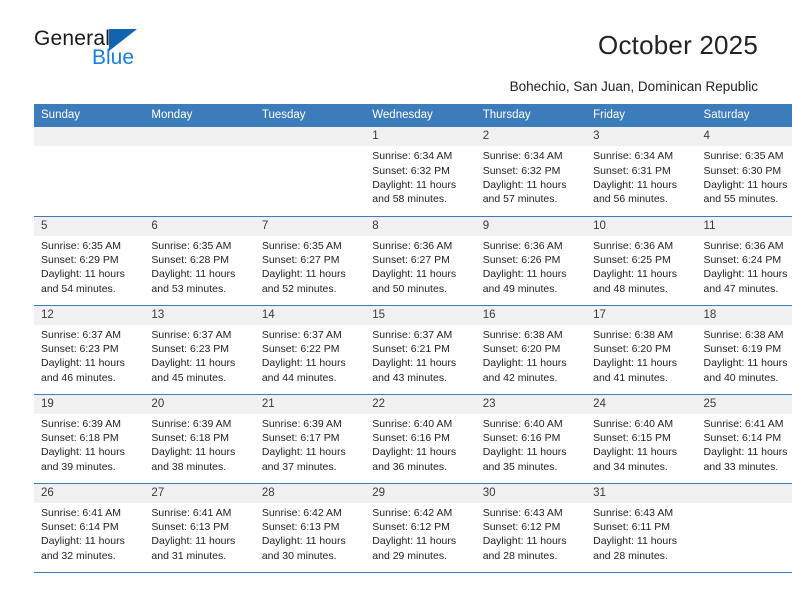 The height and width of the screenshot is (612, 792). What do you see at coordinates (299, 377) in the screenshot?
I see `daylight-text-line2: and 44 minutes.` at bounding box center [299, 377].